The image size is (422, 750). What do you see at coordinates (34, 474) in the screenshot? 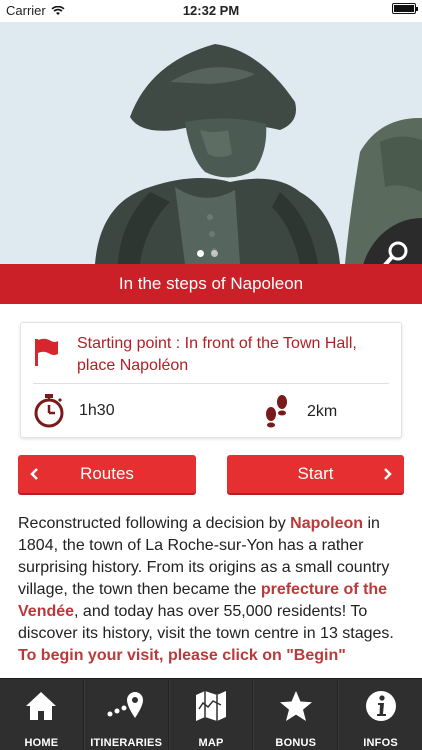
I see `chevron-left-icon` at bounding box center [34, 474].